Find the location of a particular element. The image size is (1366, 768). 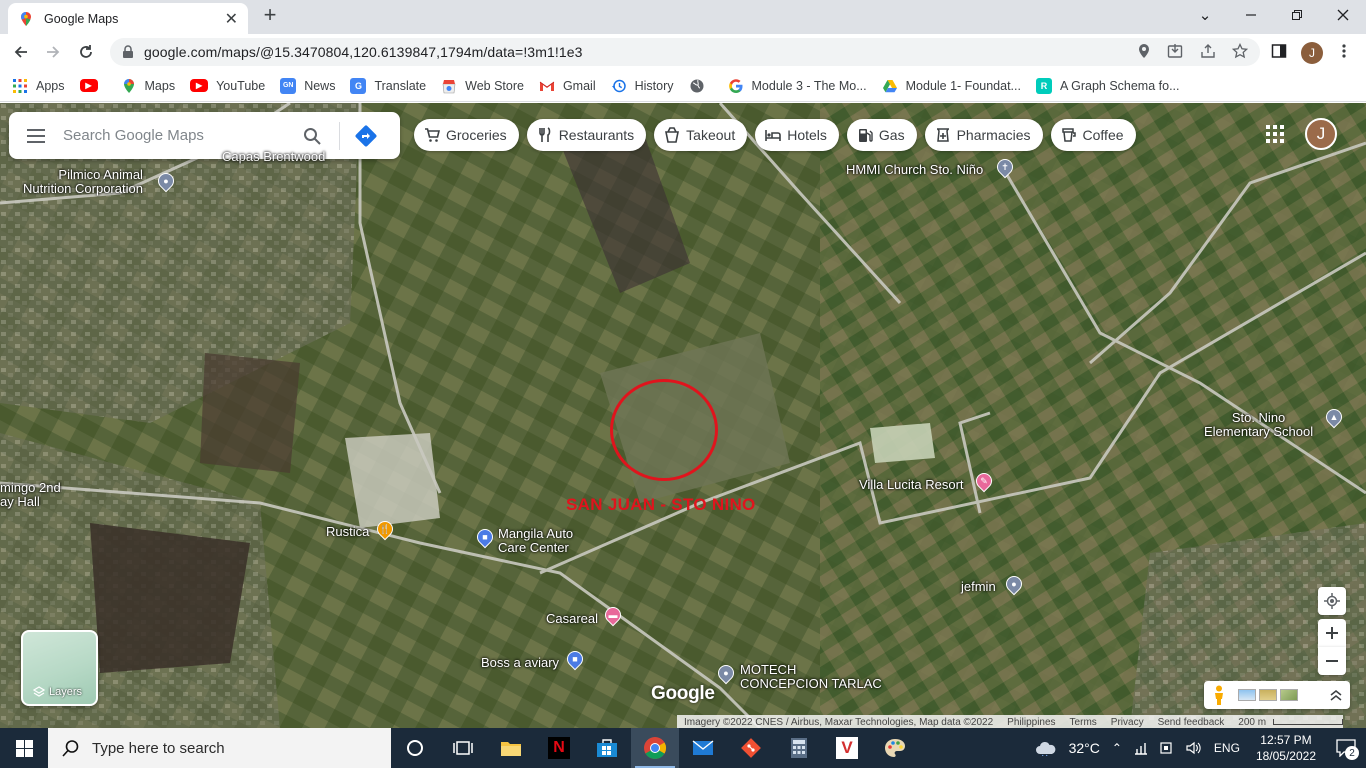

place-label-sto-nino-school: Sto. Nino Elementary School is located at coordinates (1258, 425).